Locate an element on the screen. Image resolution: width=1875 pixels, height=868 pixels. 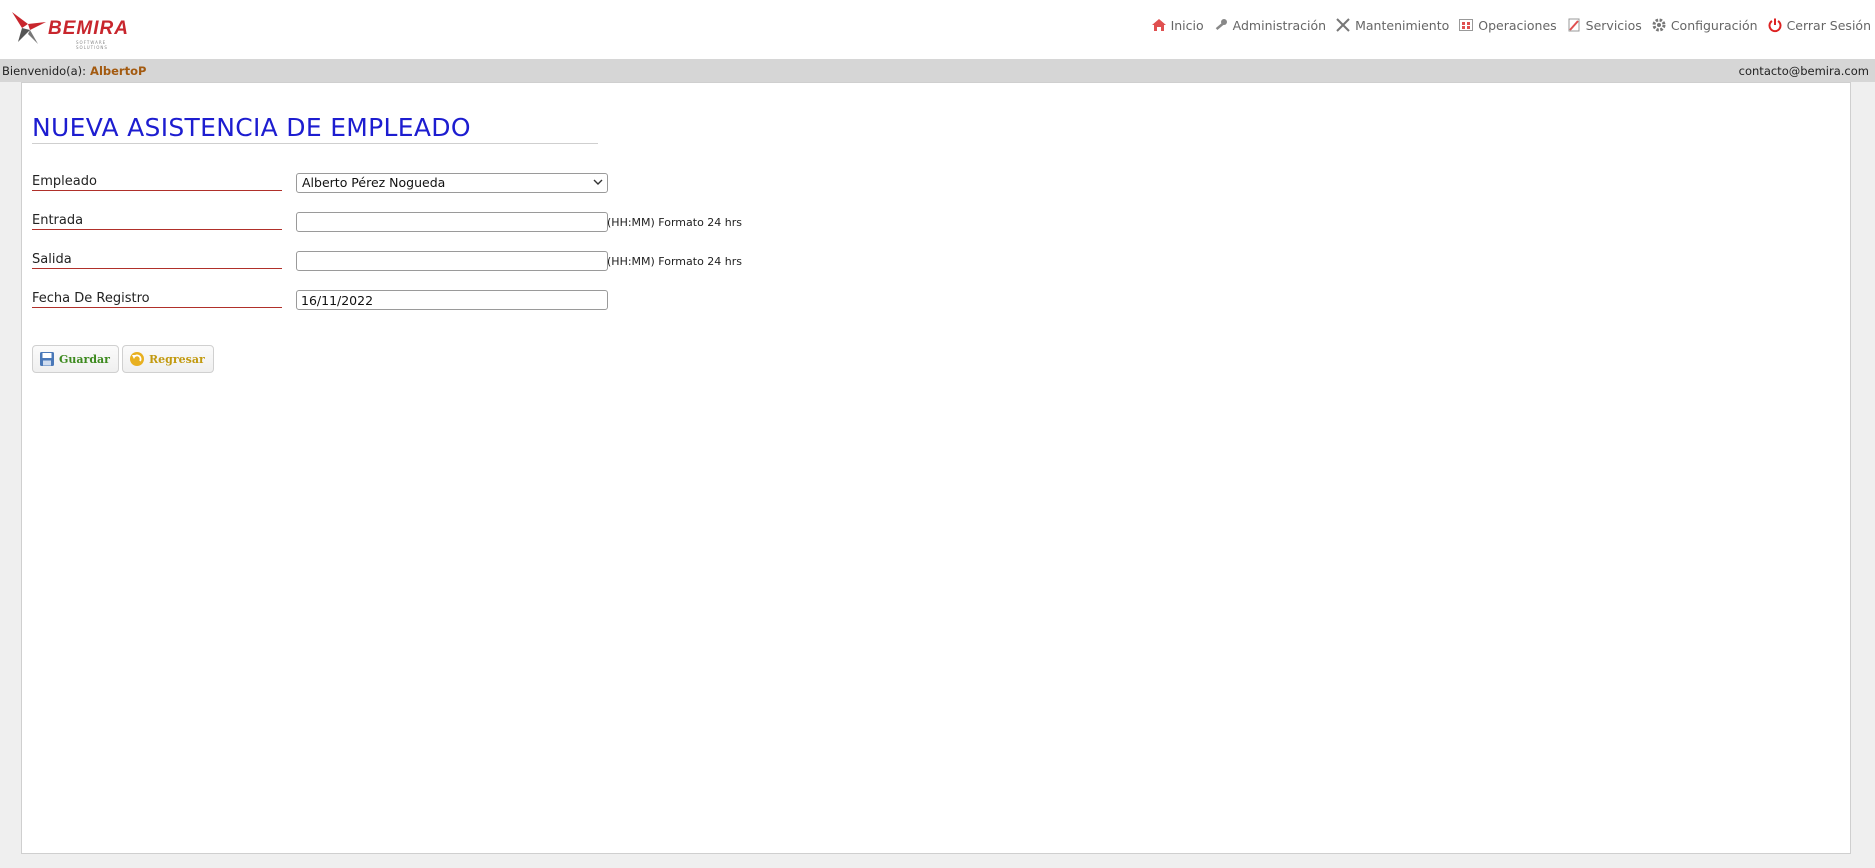
home-icon is located at coordinates (1158, 25).